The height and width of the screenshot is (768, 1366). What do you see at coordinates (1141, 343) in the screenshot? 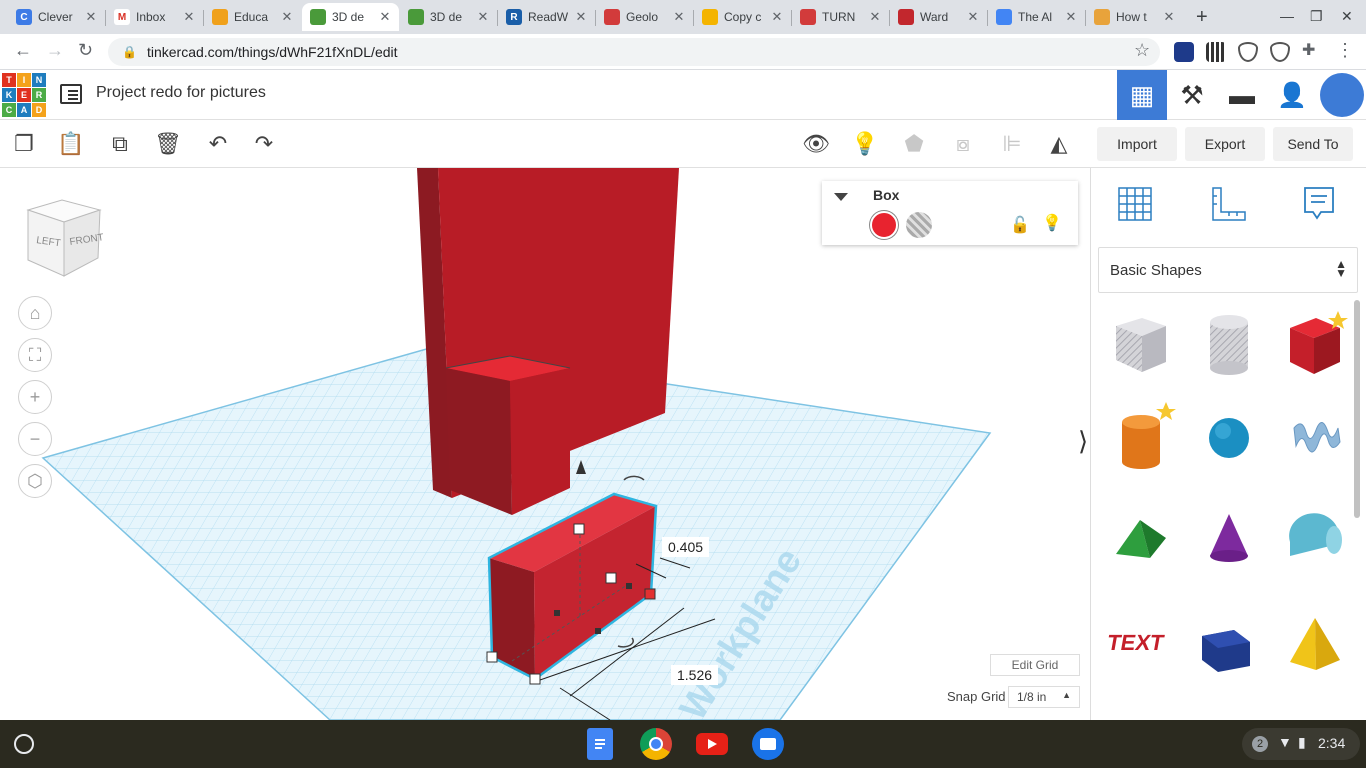
I see `box-hole-shape` at bounding box center [1141, 343].